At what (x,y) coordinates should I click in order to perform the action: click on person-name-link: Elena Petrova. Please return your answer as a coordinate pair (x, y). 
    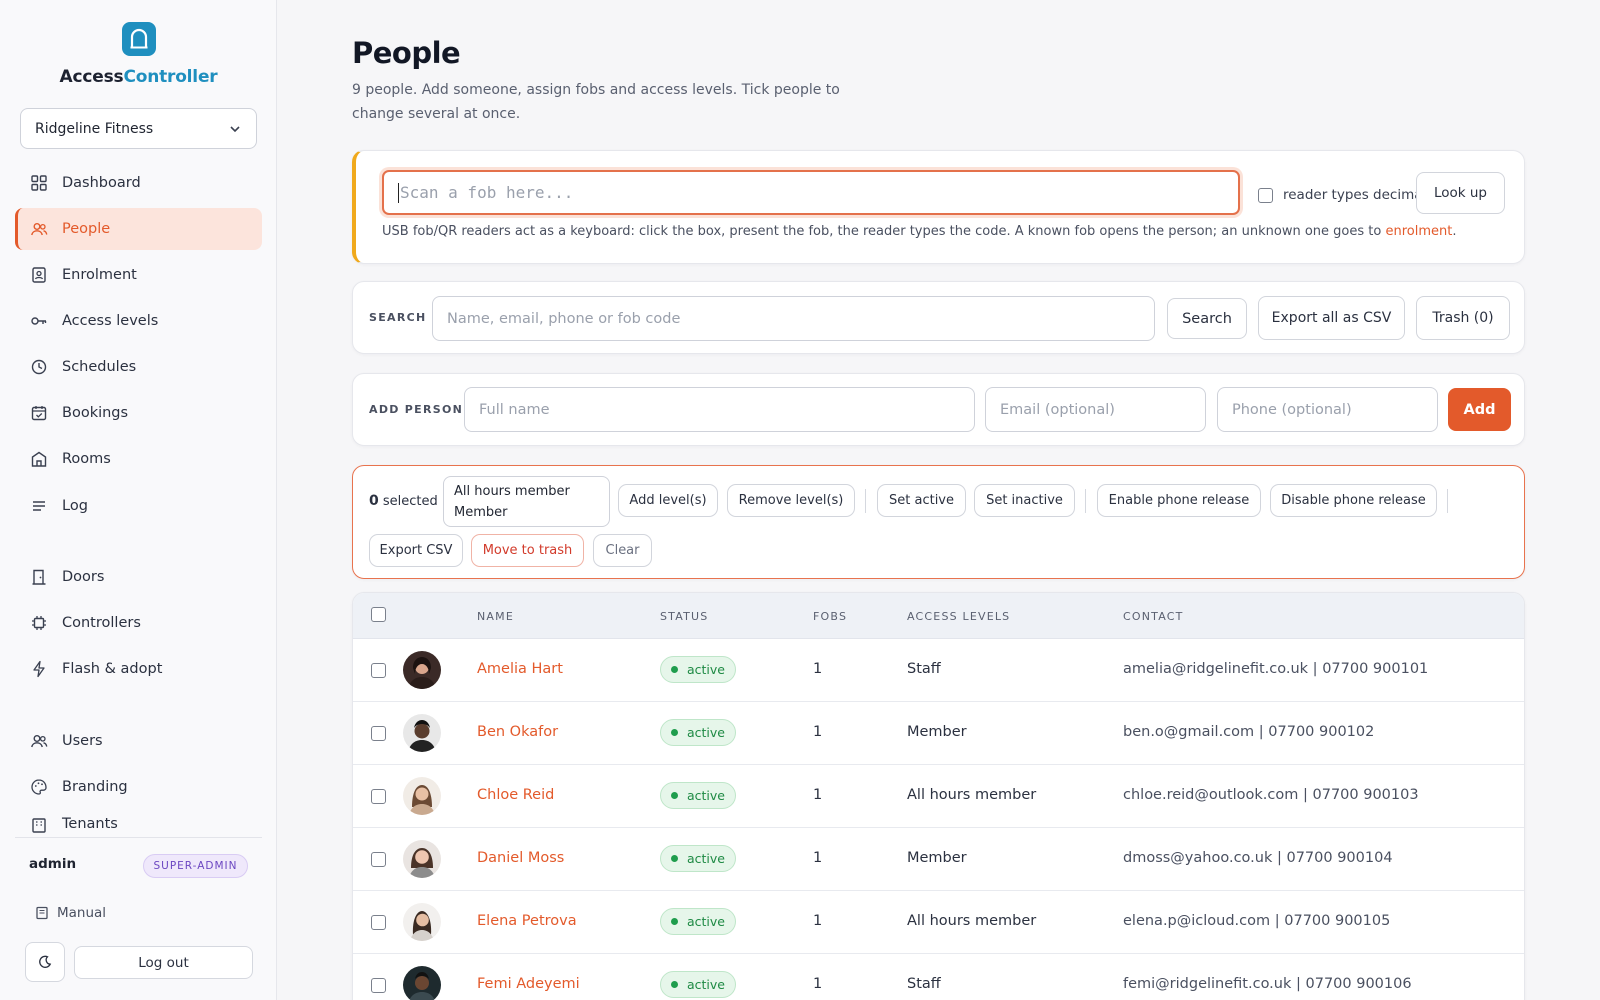
    Looking at the image, I should click on (527, 921).